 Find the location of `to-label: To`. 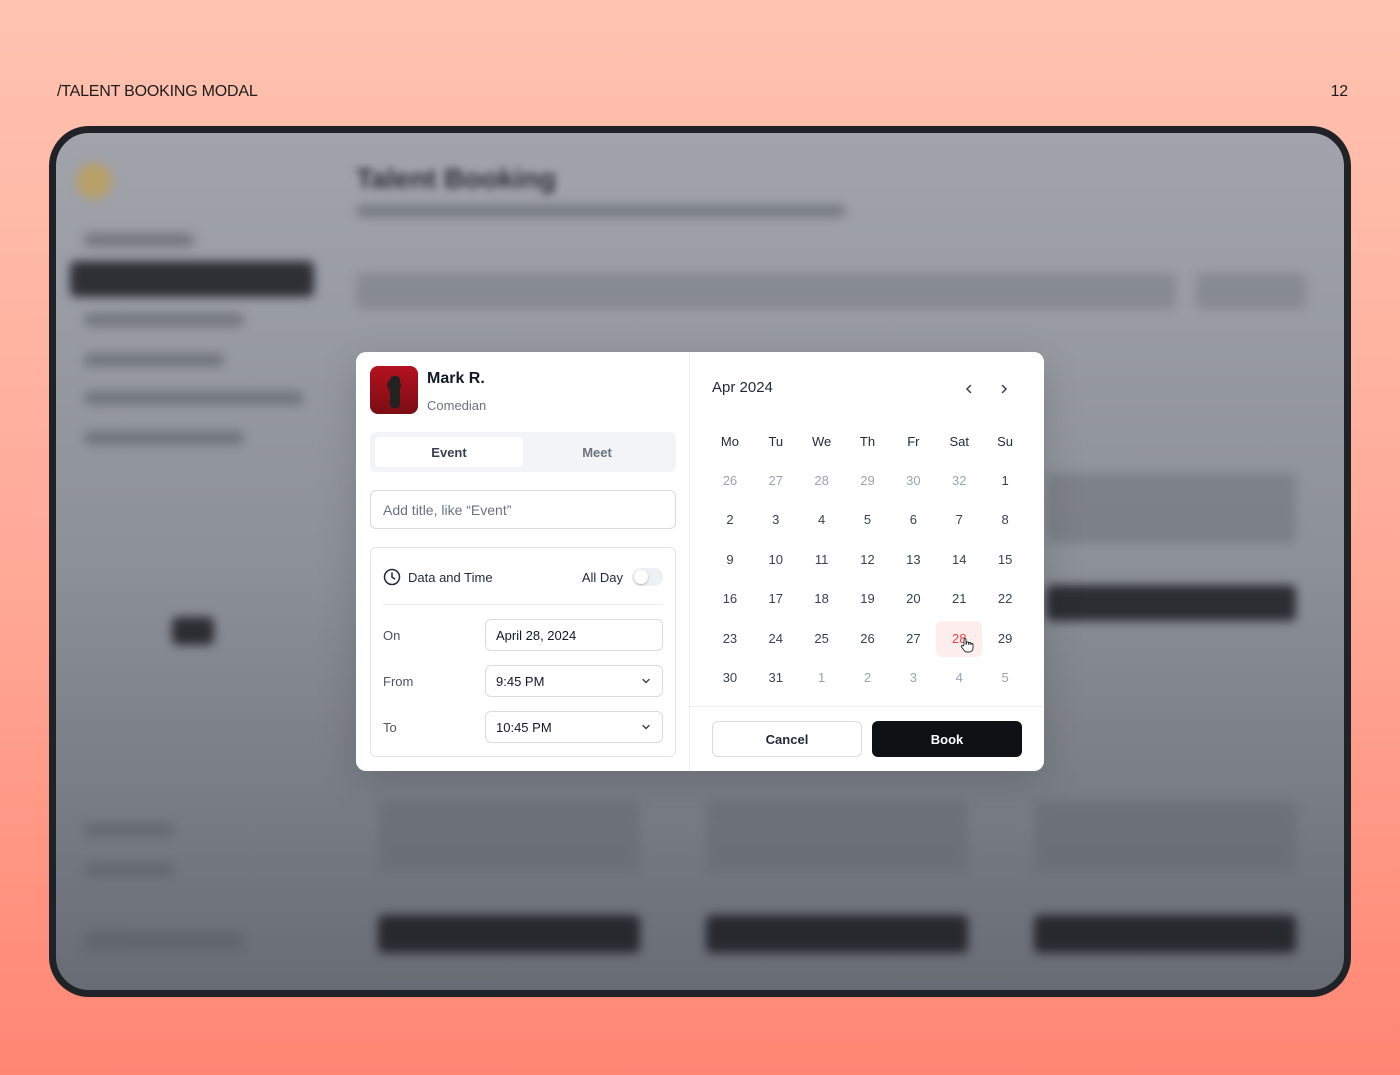

to-label: To is located at coordinates (390, 727).